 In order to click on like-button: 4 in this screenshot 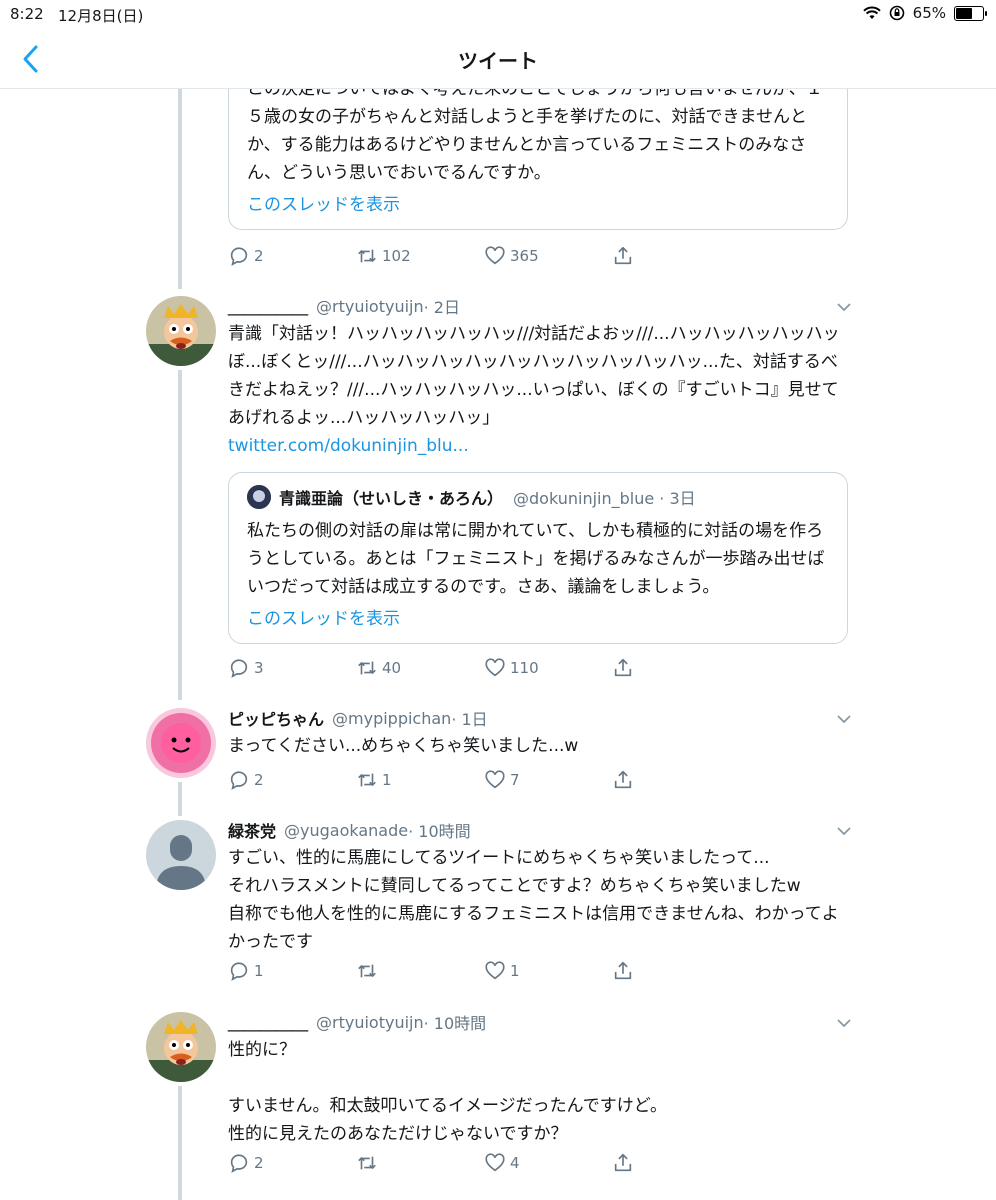, I will do `click(502, 1163)`.